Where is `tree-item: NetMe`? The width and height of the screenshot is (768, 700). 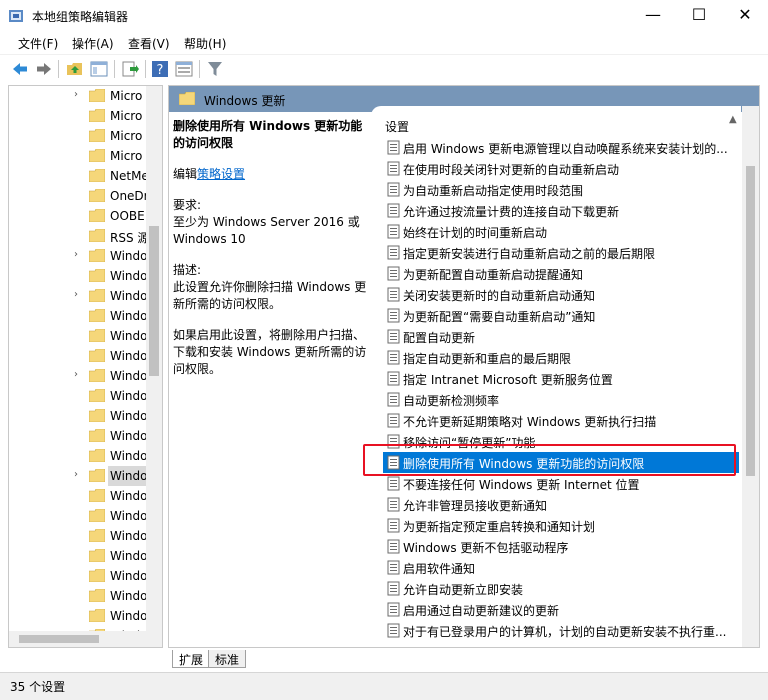
tree-item: NetMe is located at coordinates (79, 176).